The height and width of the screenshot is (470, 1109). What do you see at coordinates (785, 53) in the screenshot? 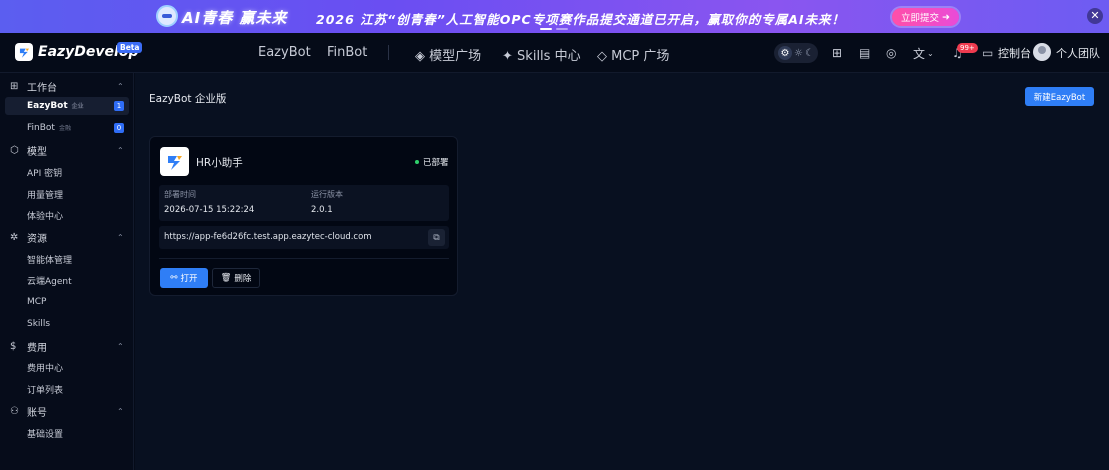
I see `system-theme-icon: ⚙` at bounding box center [785, 53].